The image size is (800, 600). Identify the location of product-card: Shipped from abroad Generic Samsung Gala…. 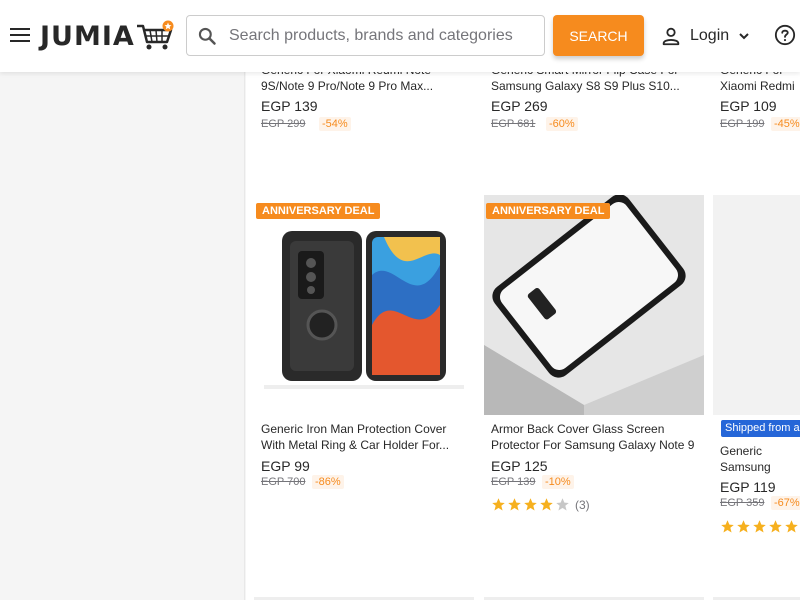
(756, 364).